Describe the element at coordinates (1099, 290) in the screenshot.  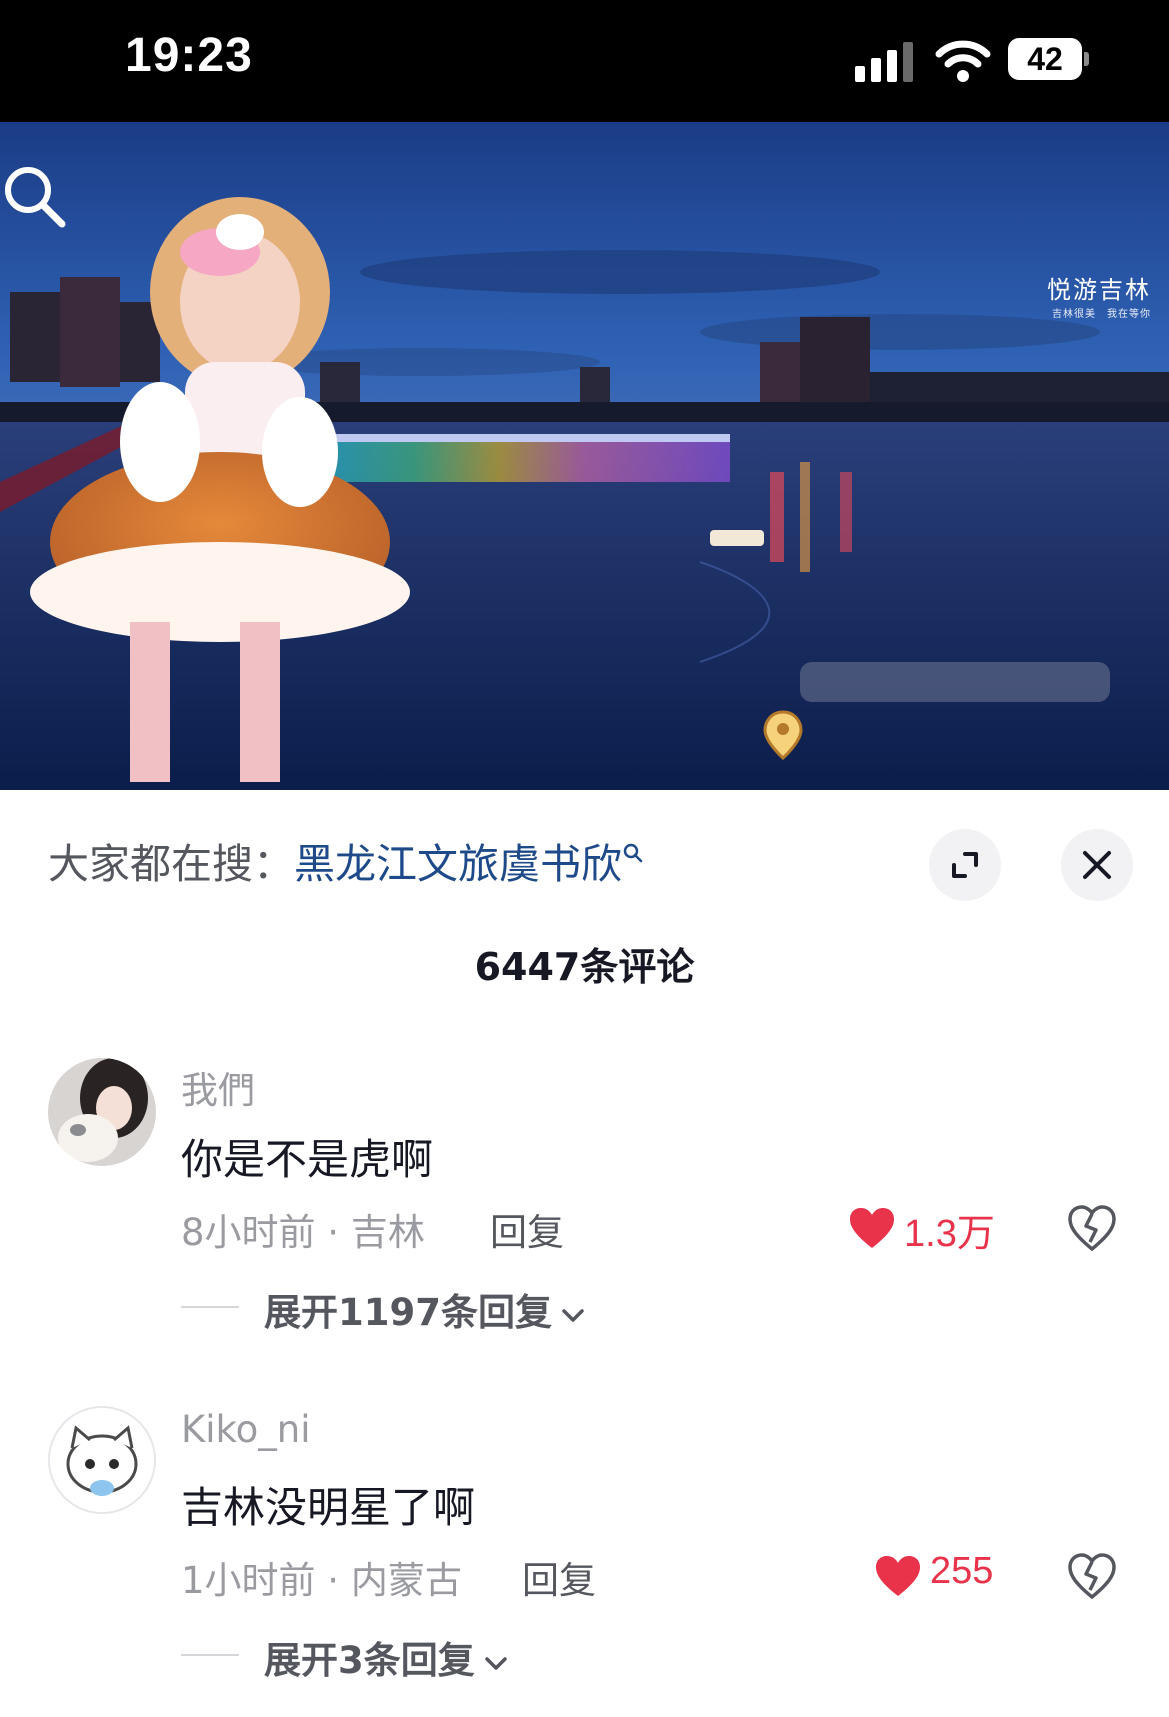
I see `watermark-title: 悦游吉林` at that location.